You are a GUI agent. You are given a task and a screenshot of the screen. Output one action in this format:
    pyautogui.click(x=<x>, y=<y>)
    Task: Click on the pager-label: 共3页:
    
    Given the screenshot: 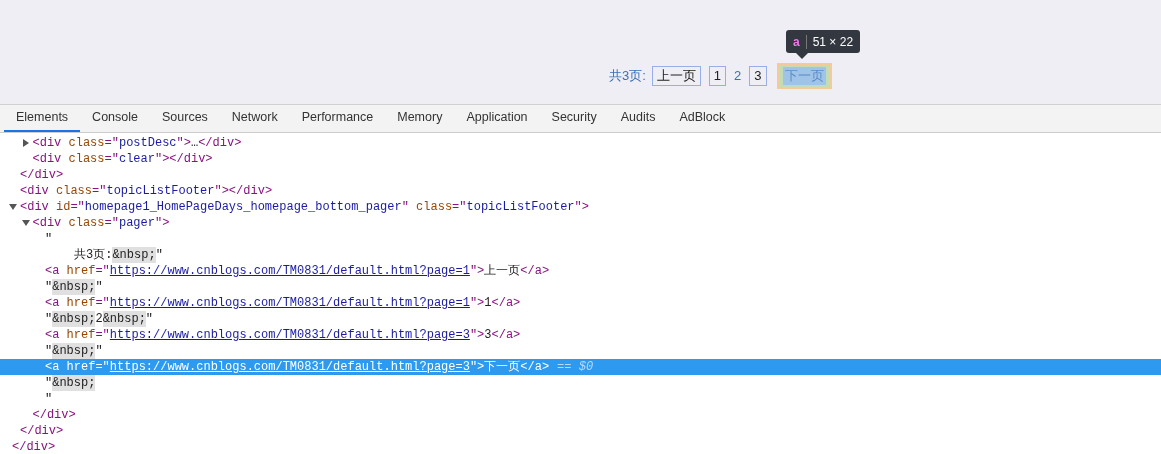 What is the action you would take?
    pyautogui.click(x=627, y=76)
    